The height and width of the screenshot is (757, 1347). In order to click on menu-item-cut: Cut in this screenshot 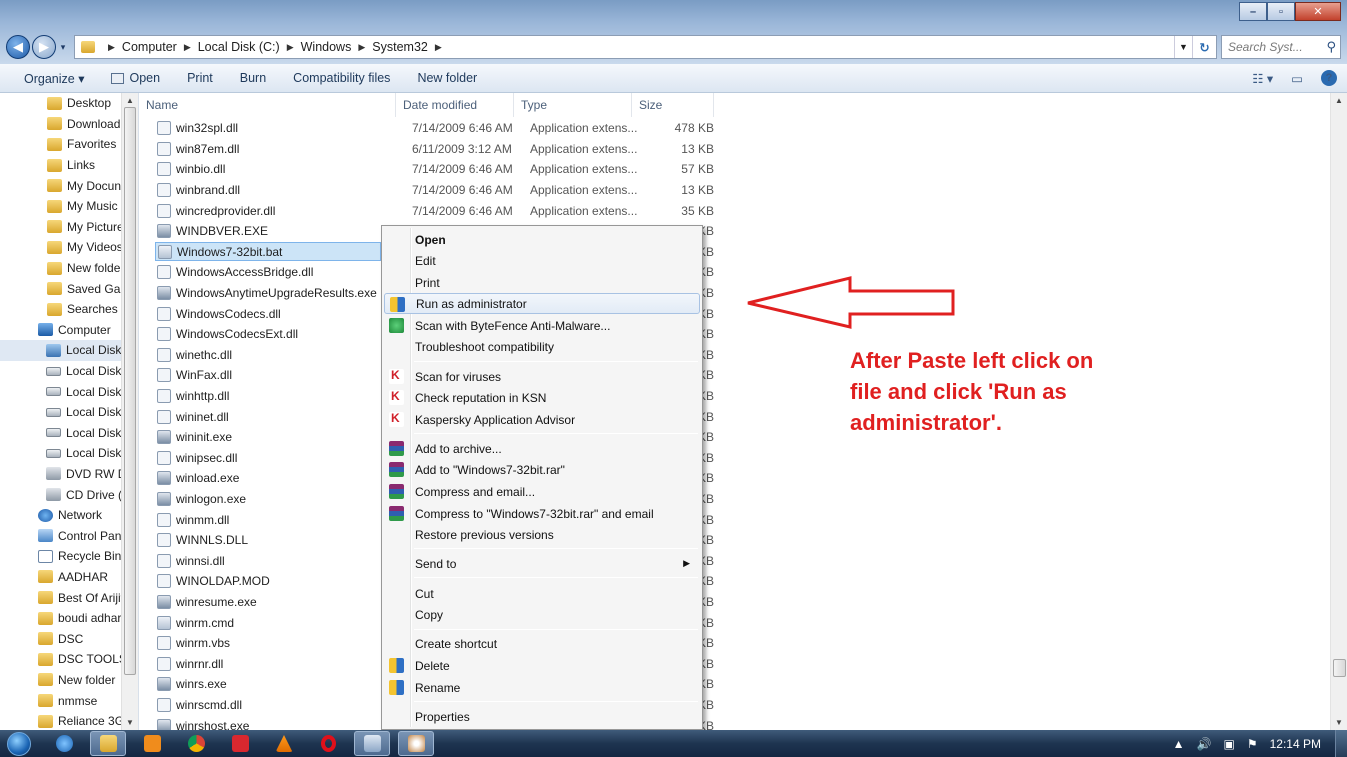, I will do `click(542, 593)`.